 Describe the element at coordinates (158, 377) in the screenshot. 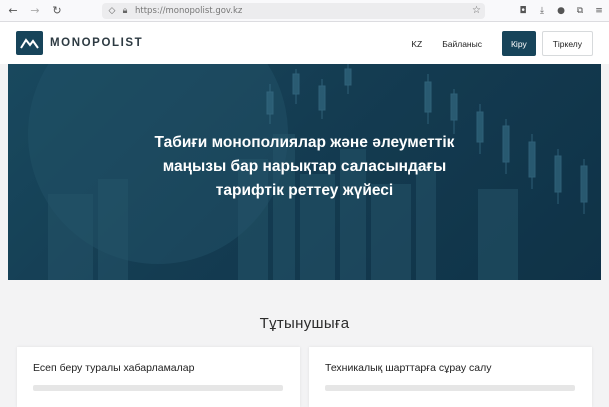

I see `service-card: Есеп беру туралы хабарламалар` at that location.